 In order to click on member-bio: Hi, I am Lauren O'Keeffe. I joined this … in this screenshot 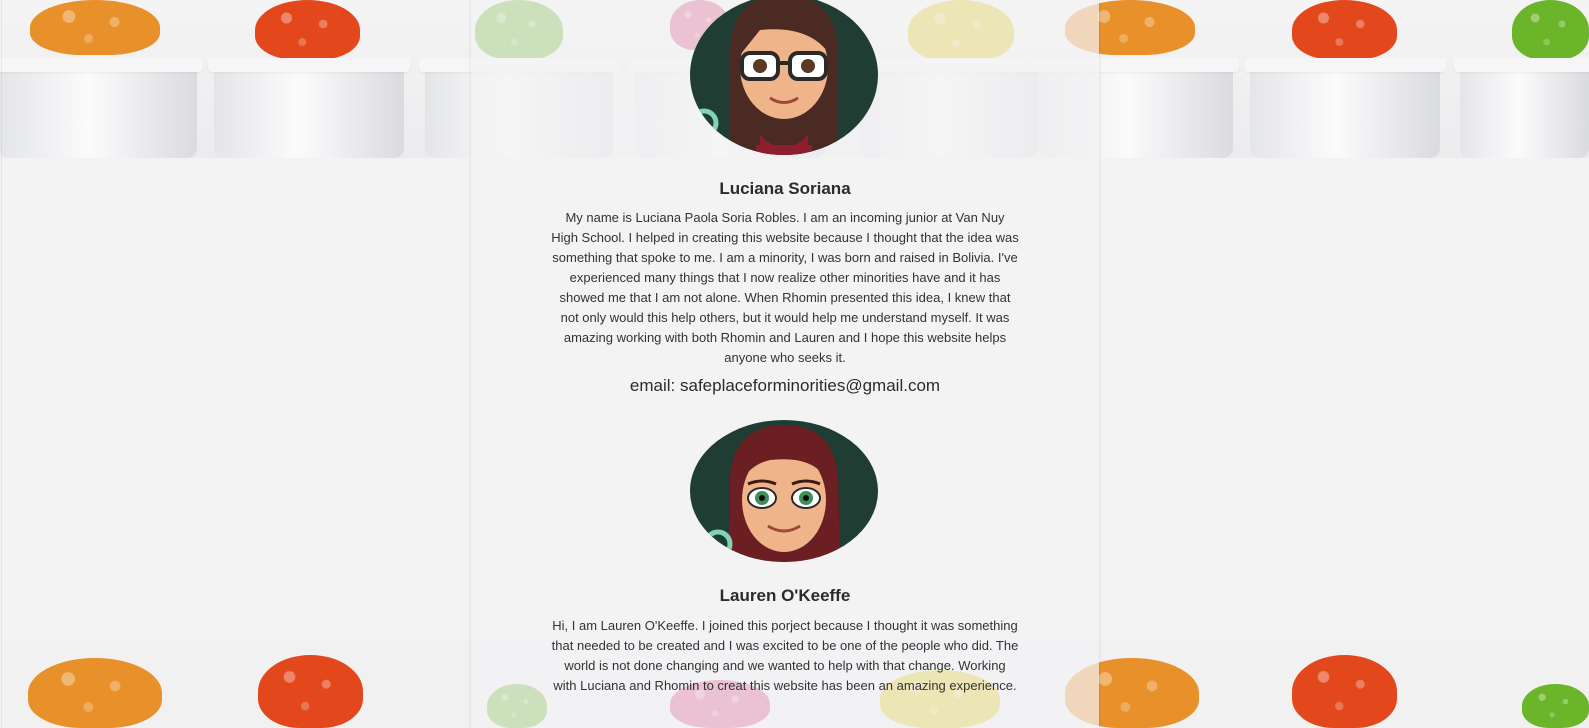, I will do `click(785, 655)`.